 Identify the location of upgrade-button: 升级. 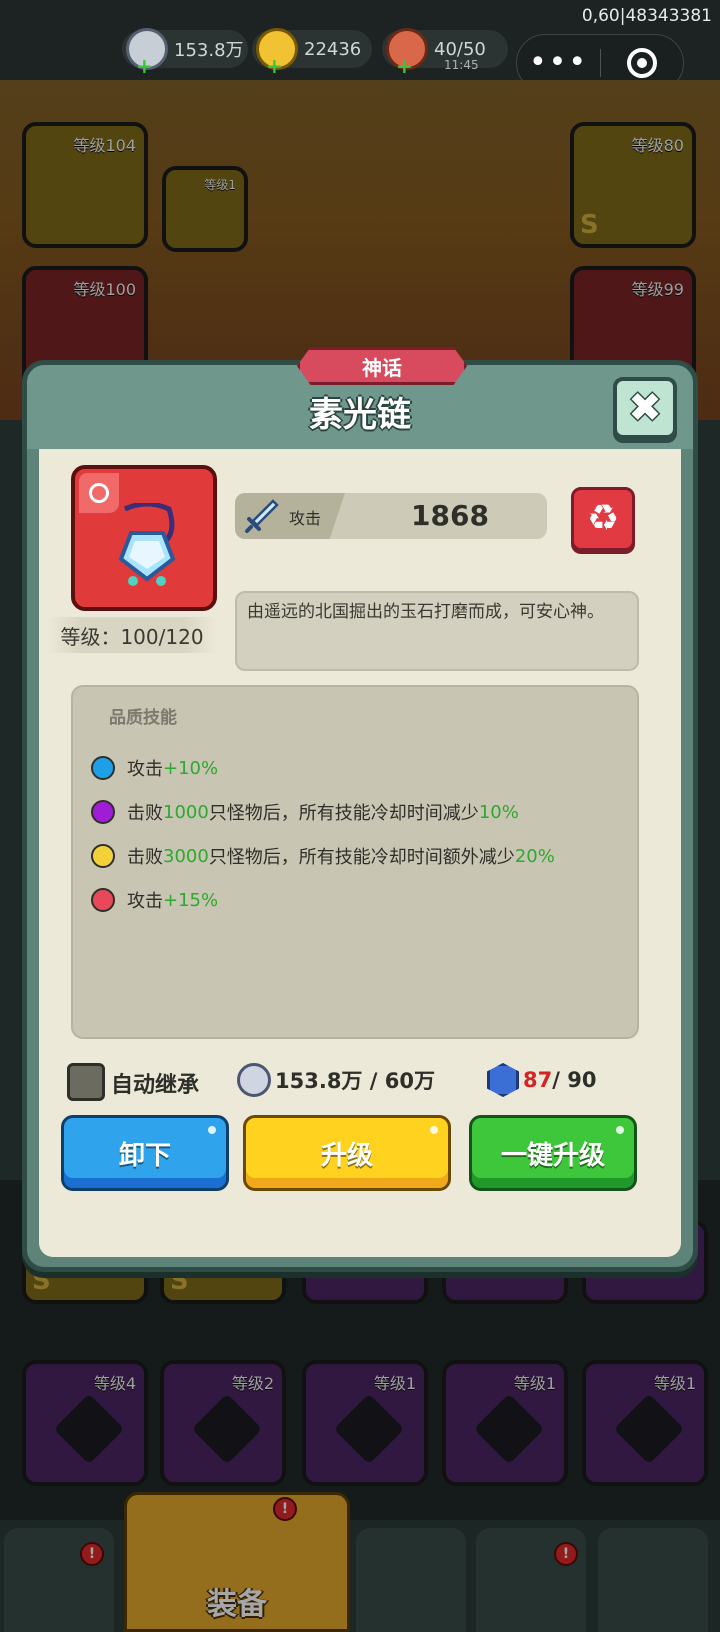
(347, 1153).